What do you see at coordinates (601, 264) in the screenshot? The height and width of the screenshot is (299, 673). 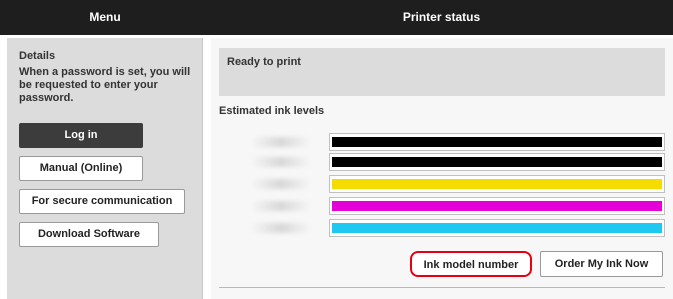 I see `order-ink-button: Order My Ink Now` at bounding box center [601, 264].